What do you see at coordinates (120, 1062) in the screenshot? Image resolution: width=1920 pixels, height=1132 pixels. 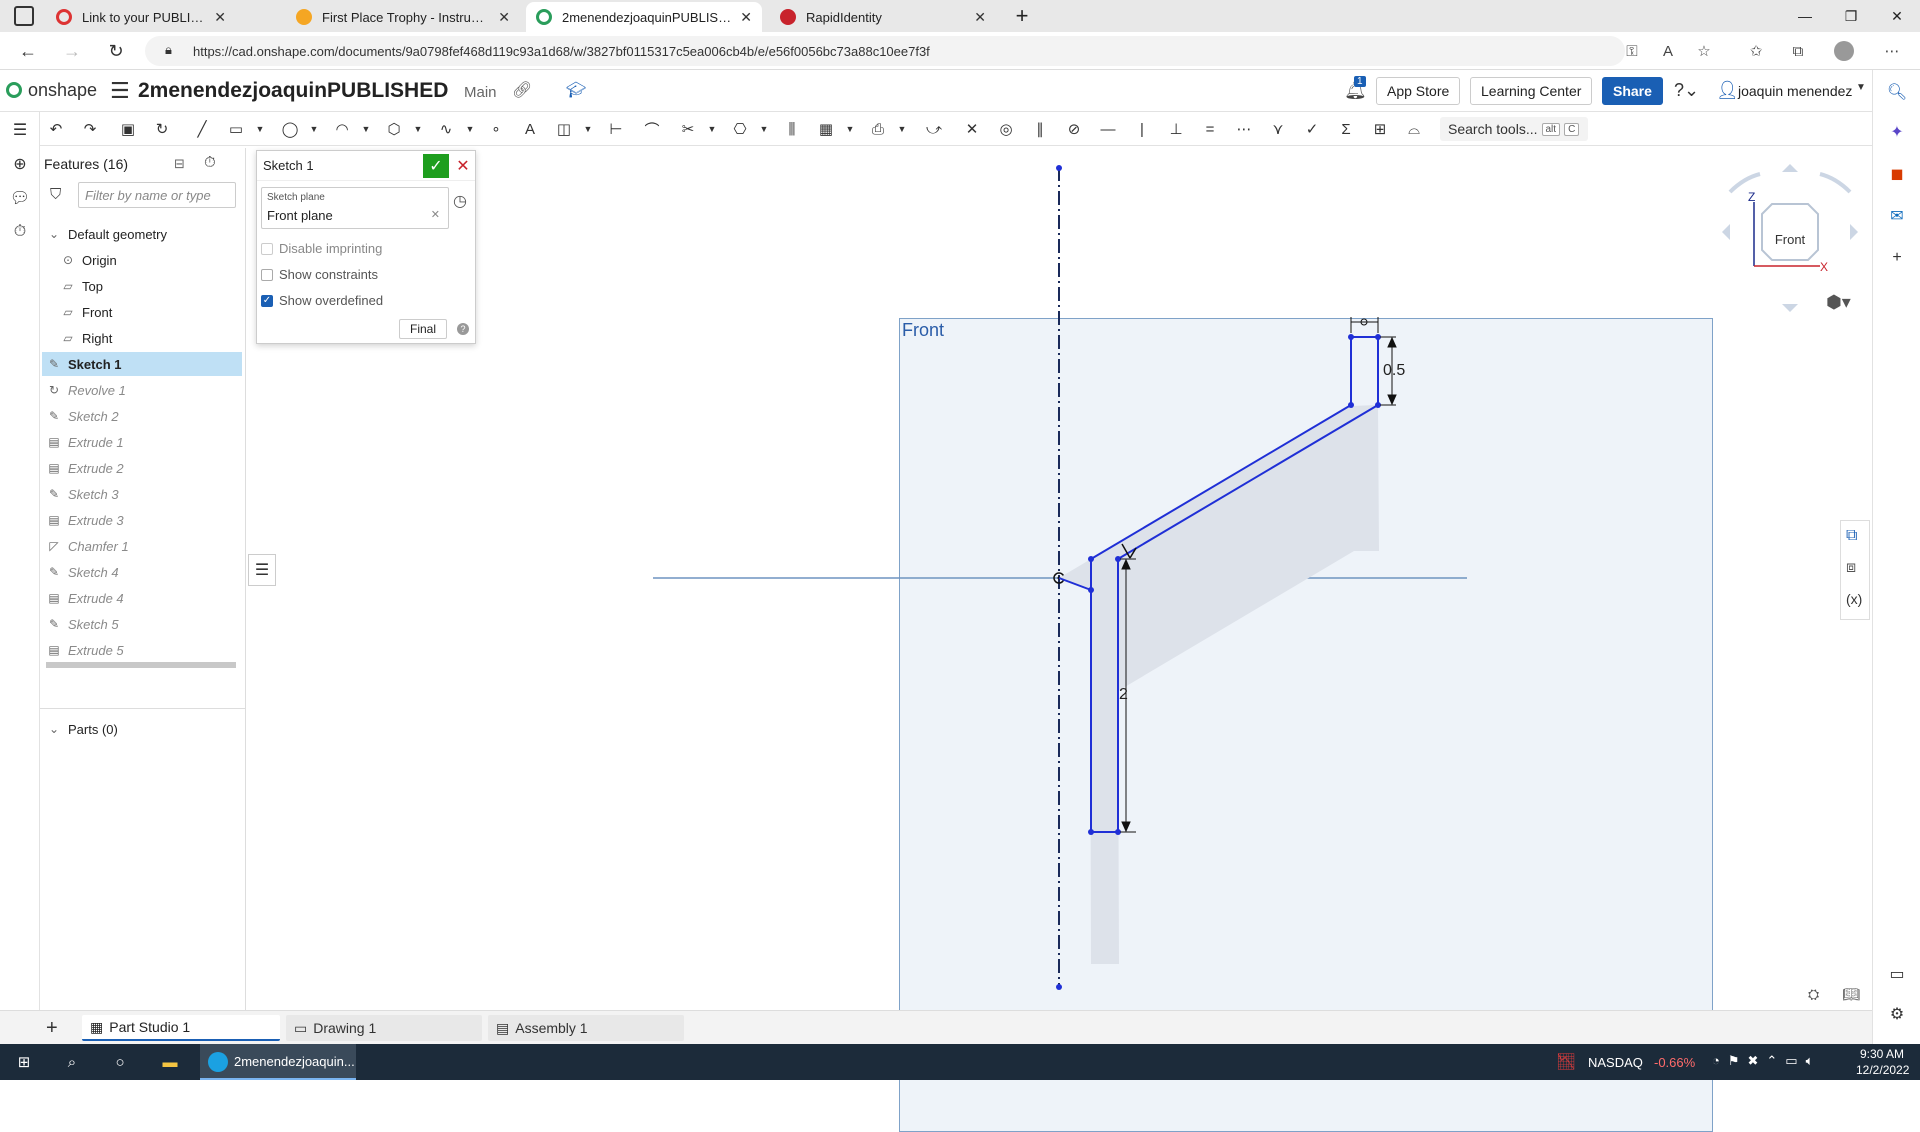 I see `cortana-icon: ○` at bounding box center [120, 1062].